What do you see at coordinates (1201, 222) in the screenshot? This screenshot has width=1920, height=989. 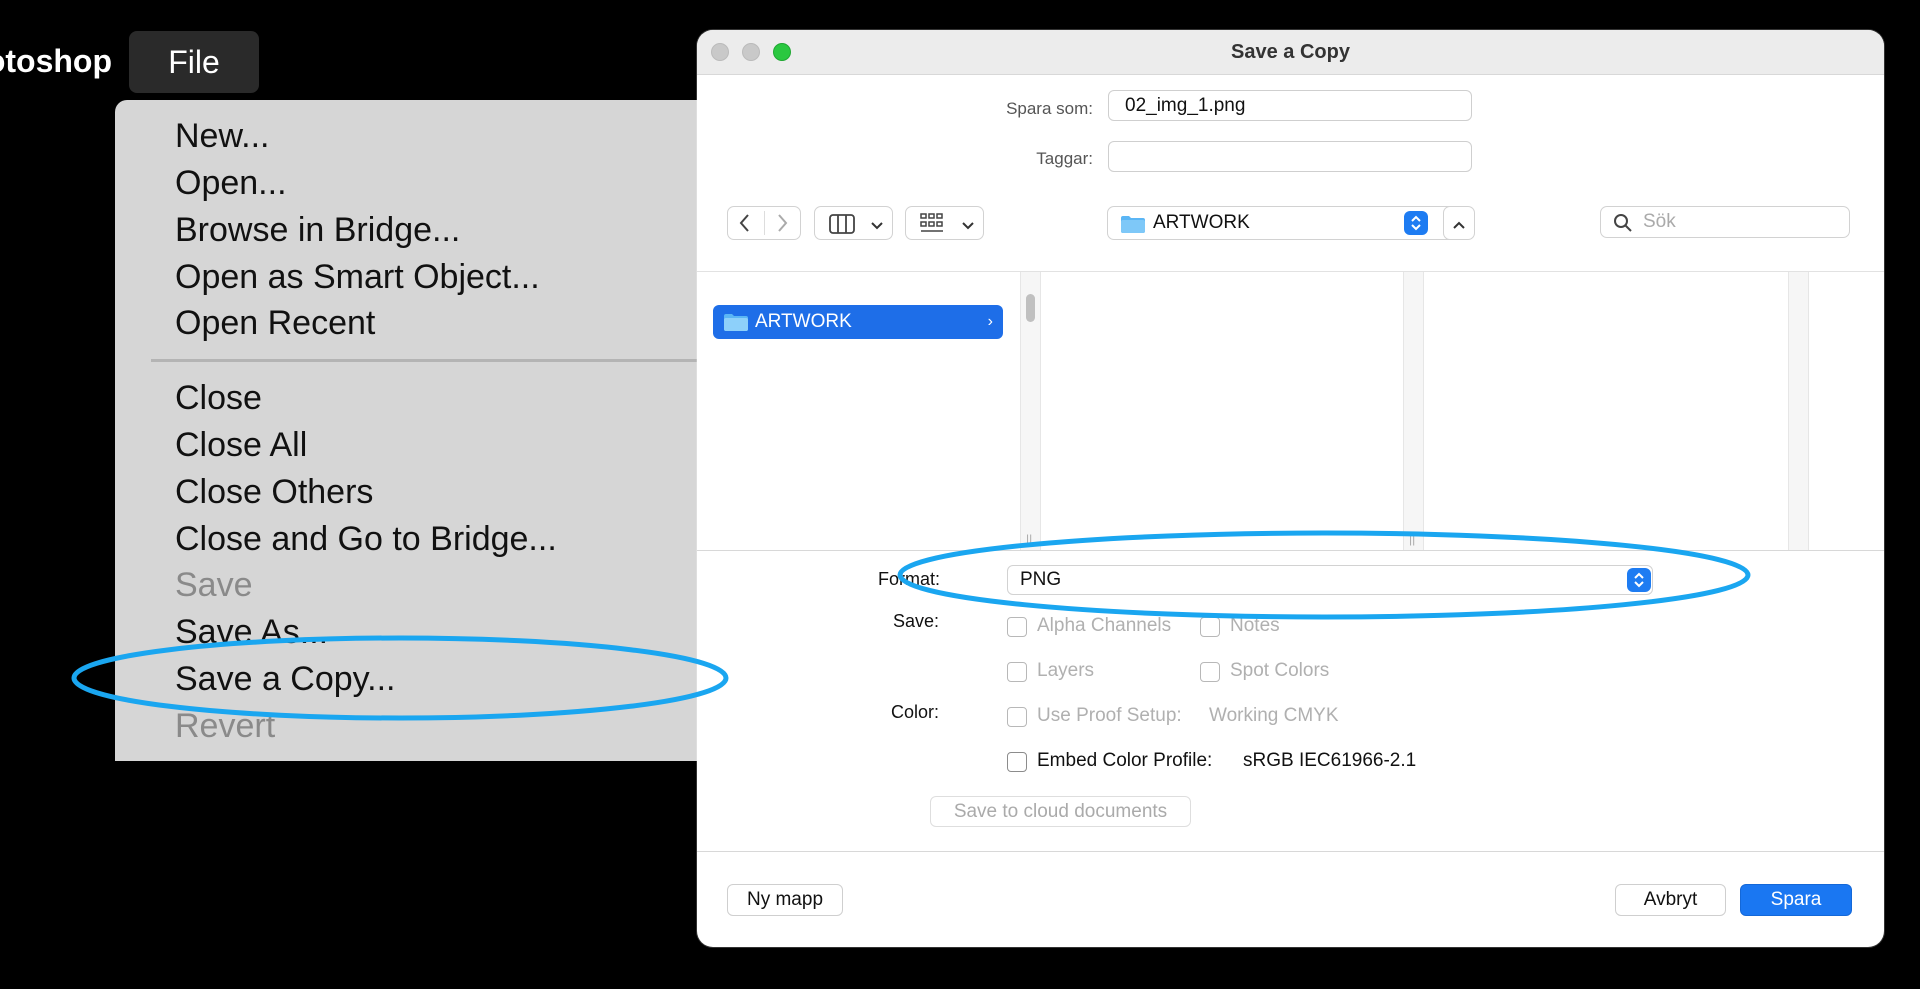 I see `location-label: ARTWORK` at bounding box center [1201, 222].